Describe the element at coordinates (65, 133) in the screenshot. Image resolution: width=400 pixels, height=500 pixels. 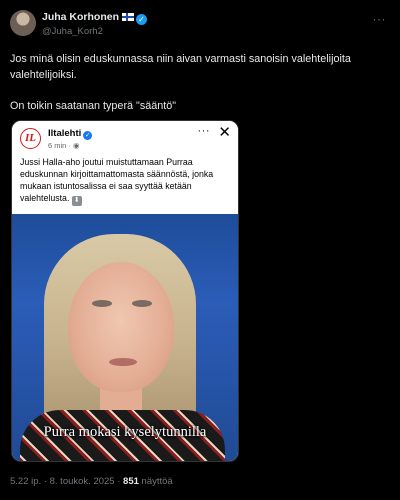
I see `source-name: Iltalehti` at that location.